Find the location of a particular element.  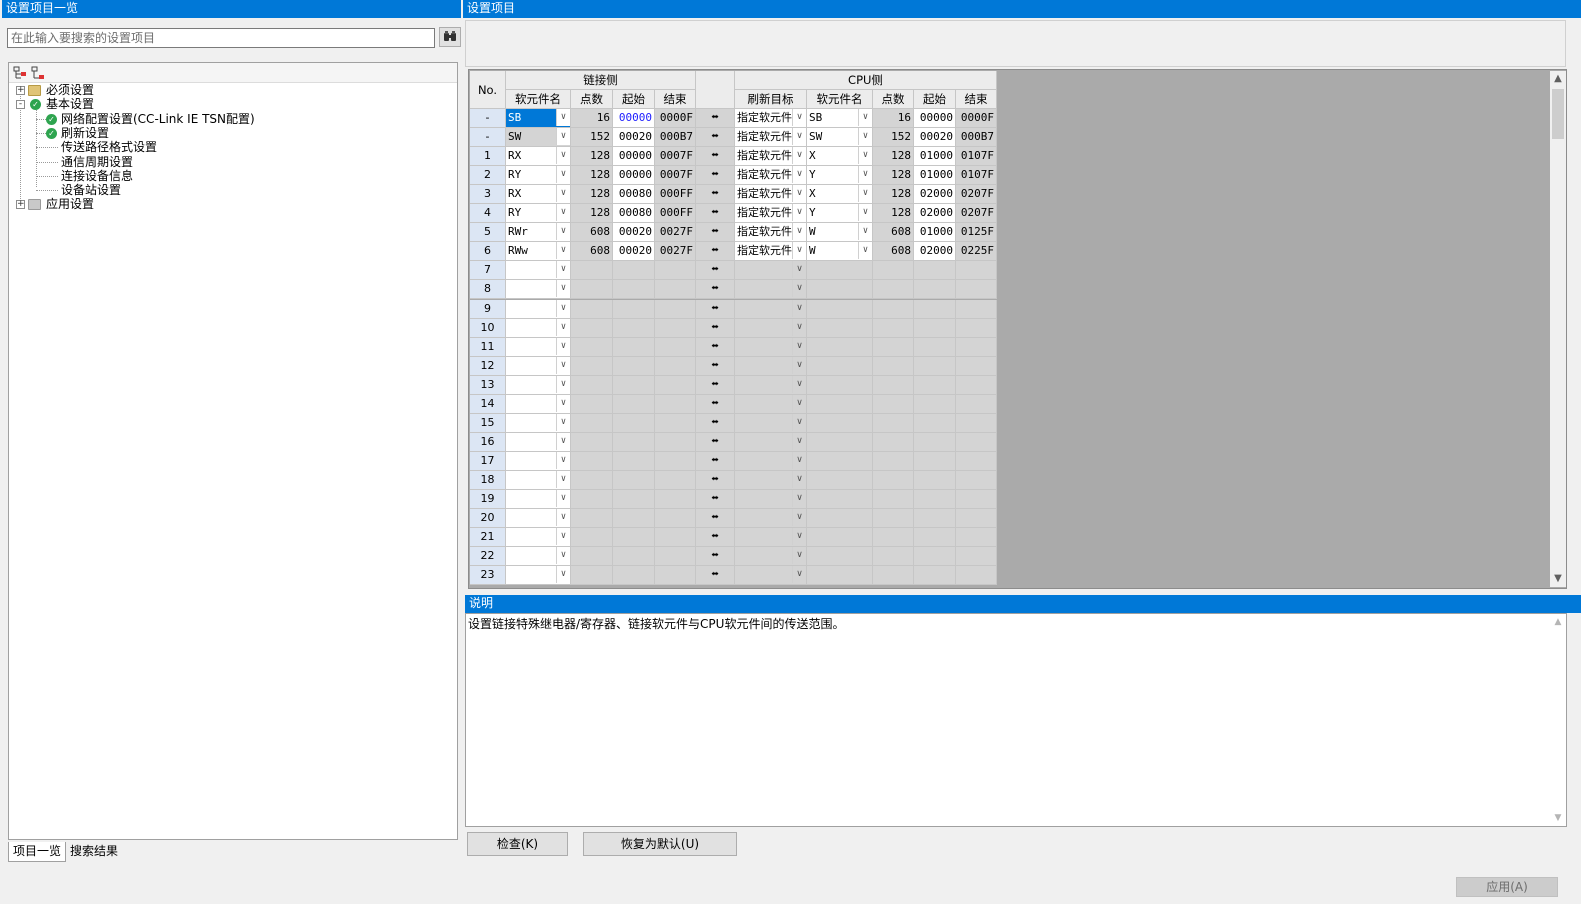

cpu-device-select: W ∨ is located at coordinates (840, 252).